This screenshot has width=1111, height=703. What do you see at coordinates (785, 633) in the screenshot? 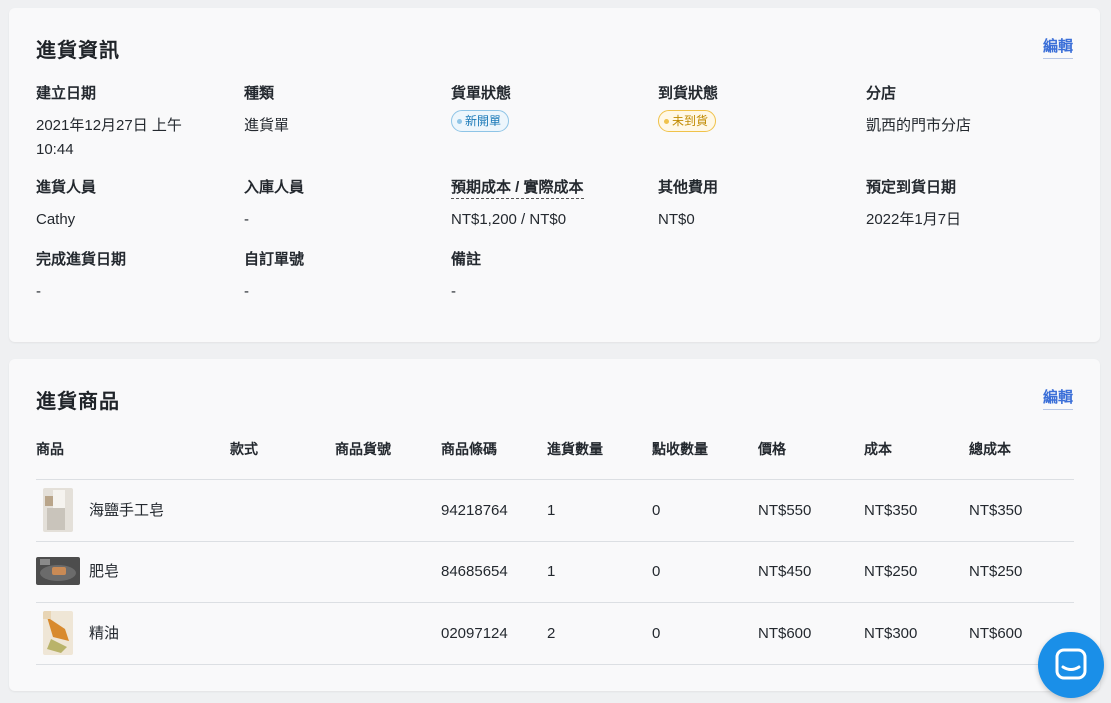
I see `product-price: NT$600` at bounding box center [785, 633].